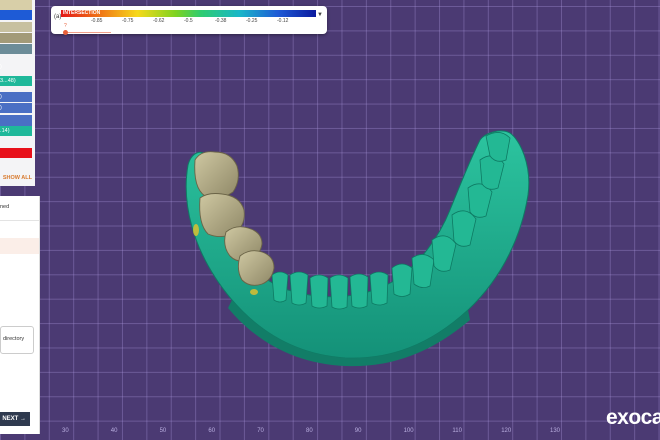  I want to click on slider-marker: ?, so click(65, 26).